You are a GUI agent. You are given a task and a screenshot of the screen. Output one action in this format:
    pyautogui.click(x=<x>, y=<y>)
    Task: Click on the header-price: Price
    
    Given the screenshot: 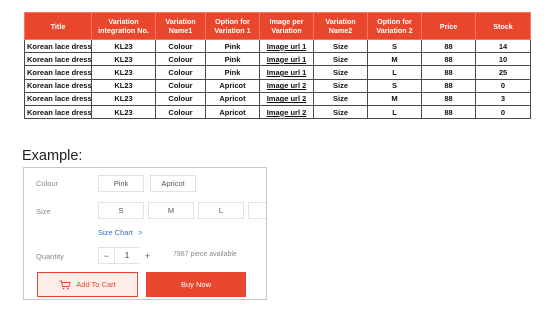 What is the action you would take?
    pyautogui.click(x=448, y=26)
    